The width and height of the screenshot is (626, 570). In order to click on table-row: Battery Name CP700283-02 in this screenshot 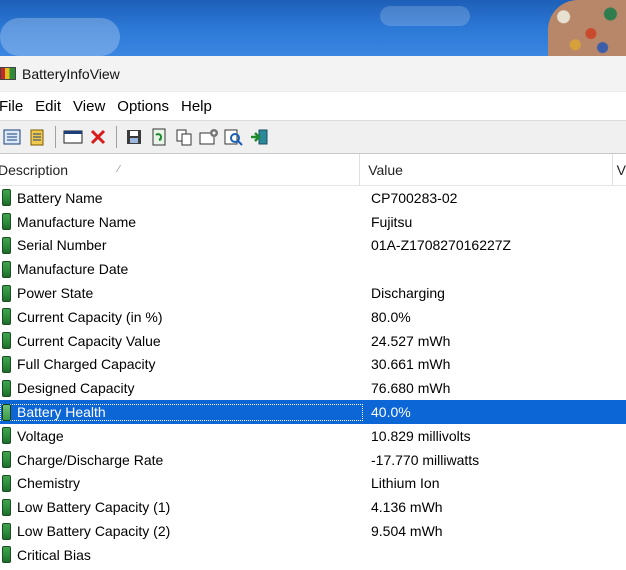, I will do `click(313, 198)`.